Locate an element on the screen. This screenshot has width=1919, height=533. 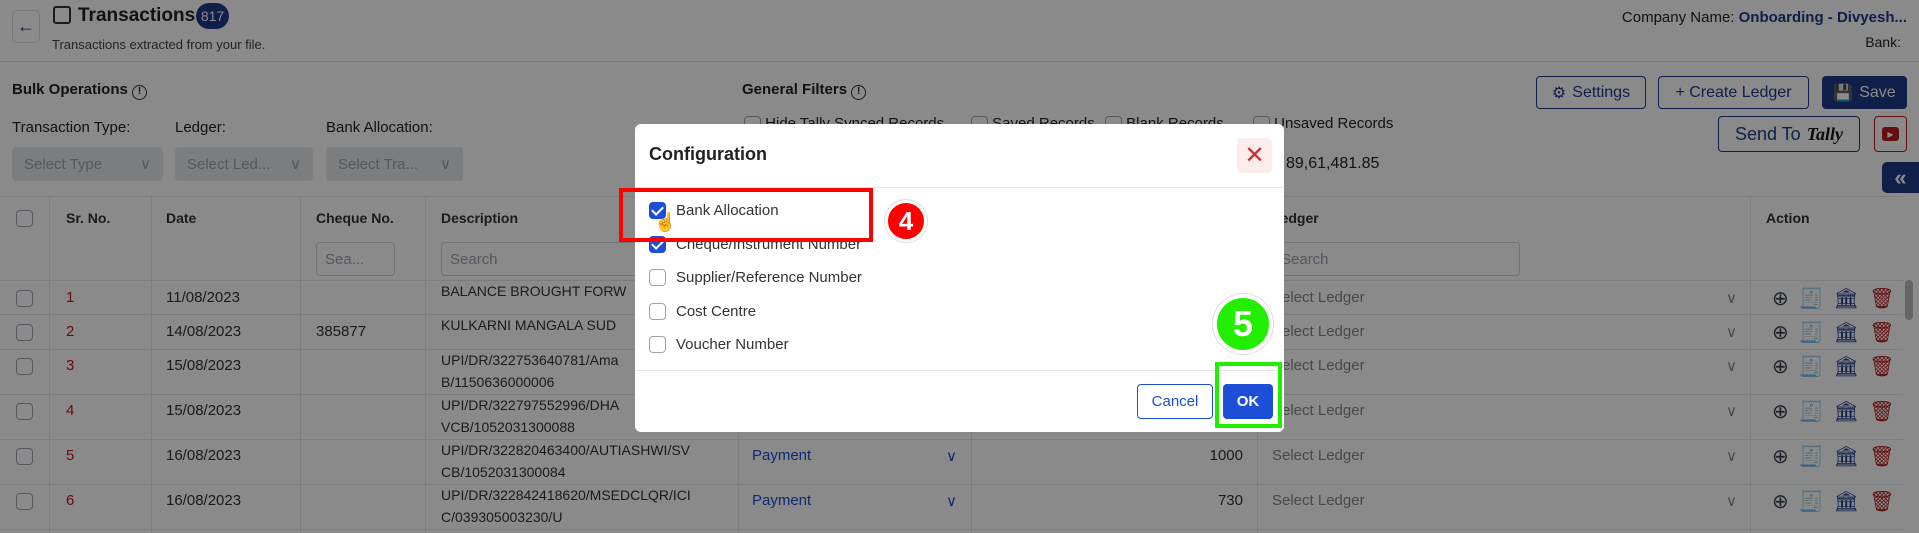
config-option: Cost Centre is located at coordinates (703, 311).